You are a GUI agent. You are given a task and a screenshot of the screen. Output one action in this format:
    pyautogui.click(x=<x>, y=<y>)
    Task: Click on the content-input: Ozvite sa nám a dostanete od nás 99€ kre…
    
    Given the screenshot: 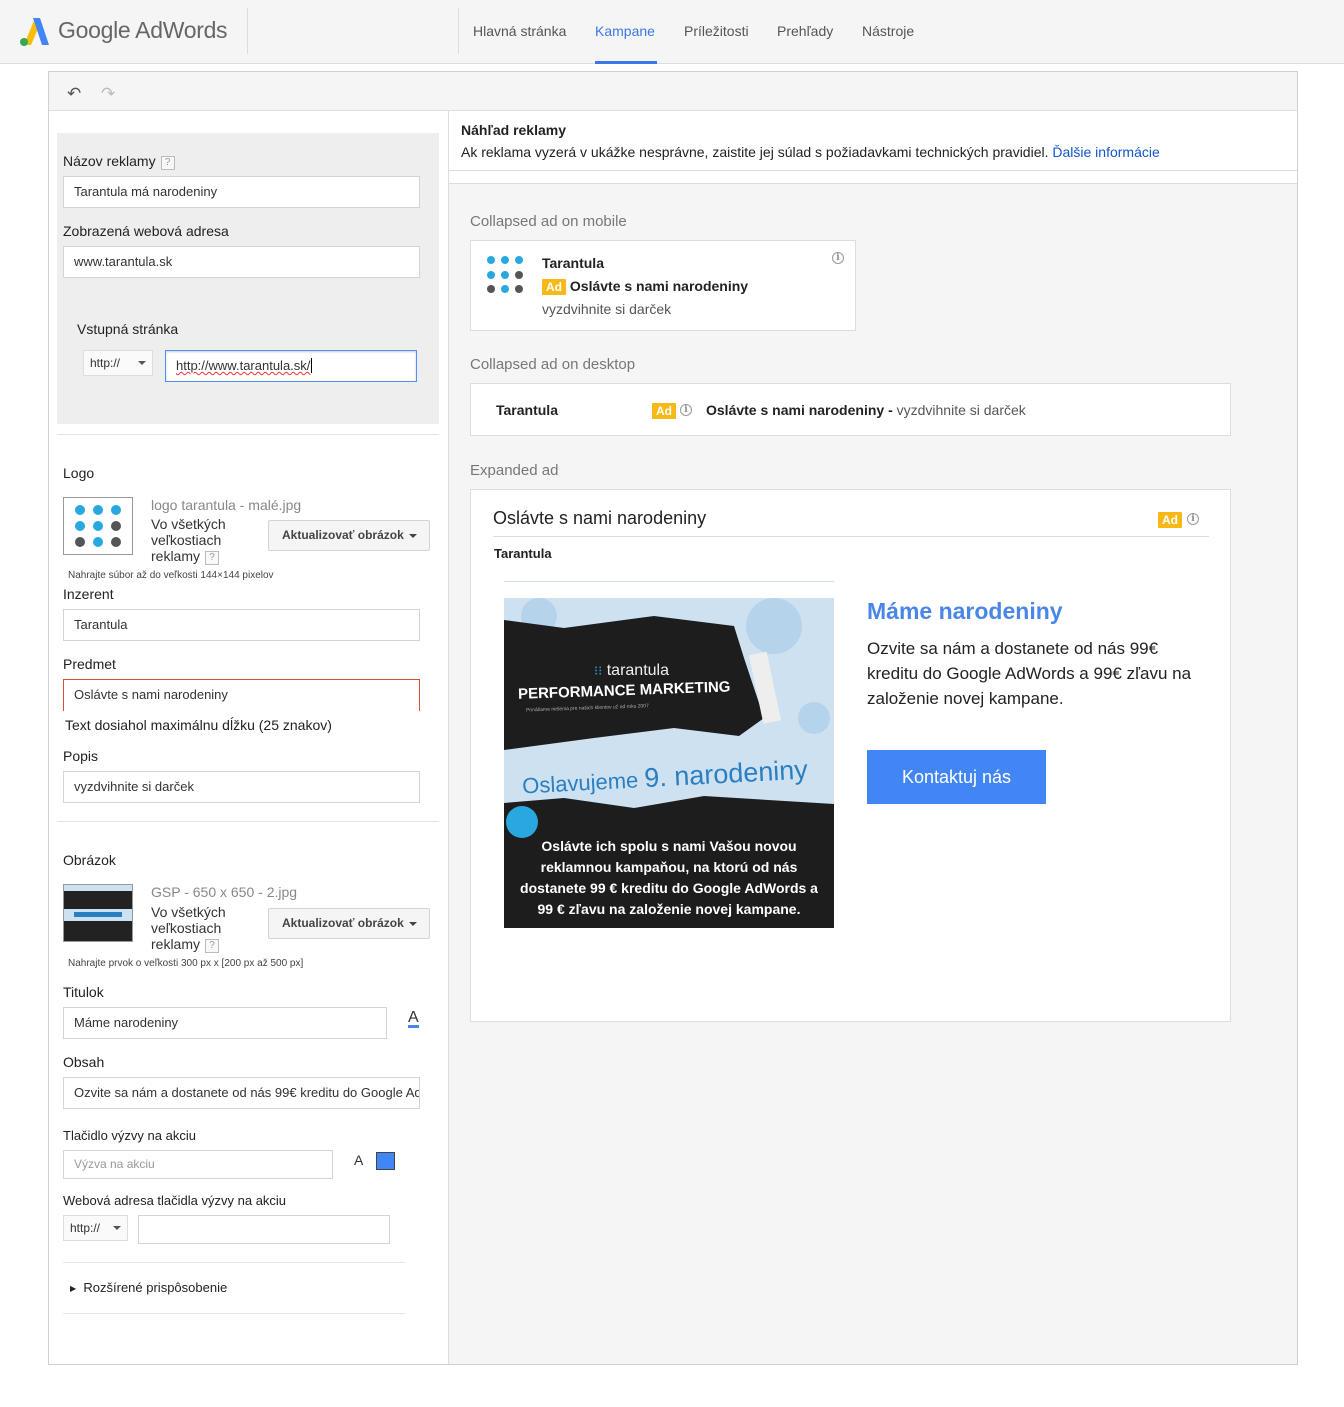 What is the action you would take?
    pyautogui.click(x=241, y=1093)
    